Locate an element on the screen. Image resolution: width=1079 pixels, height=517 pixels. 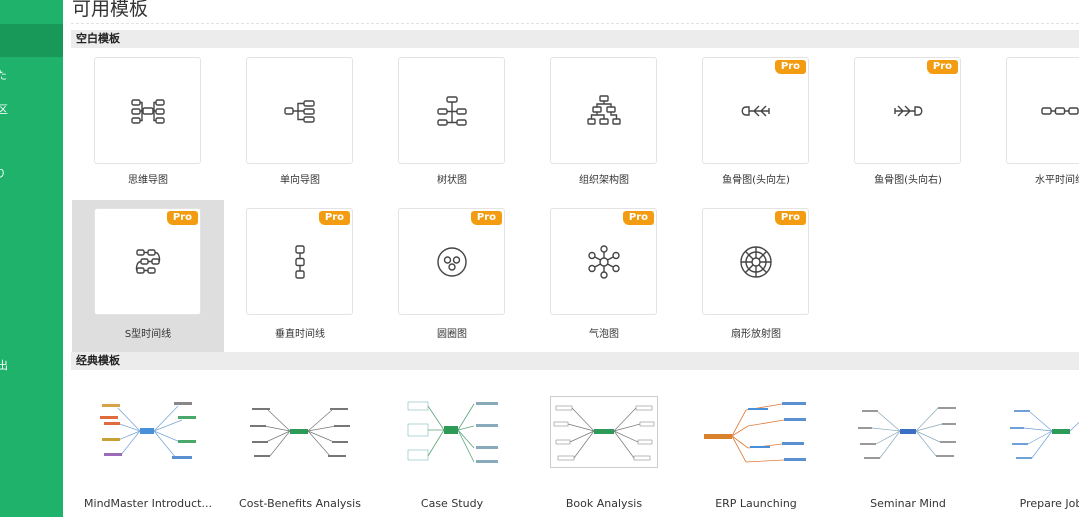
page-title: 可用模板 is located at coordinates (110, 10).